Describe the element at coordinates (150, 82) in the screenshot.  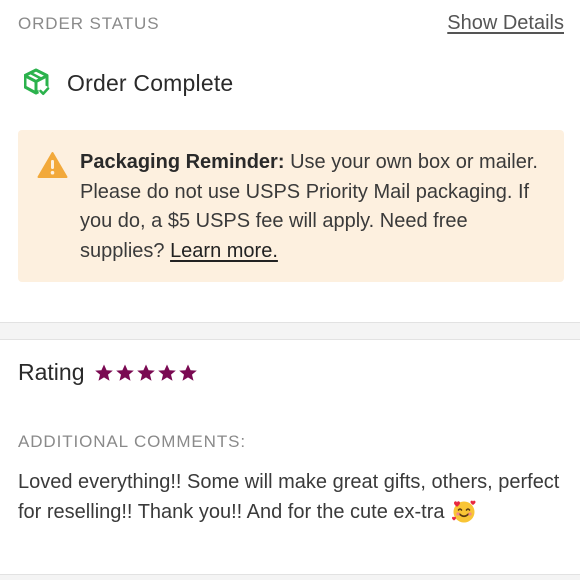
I see `order-status-title: Order Complete` at that location.